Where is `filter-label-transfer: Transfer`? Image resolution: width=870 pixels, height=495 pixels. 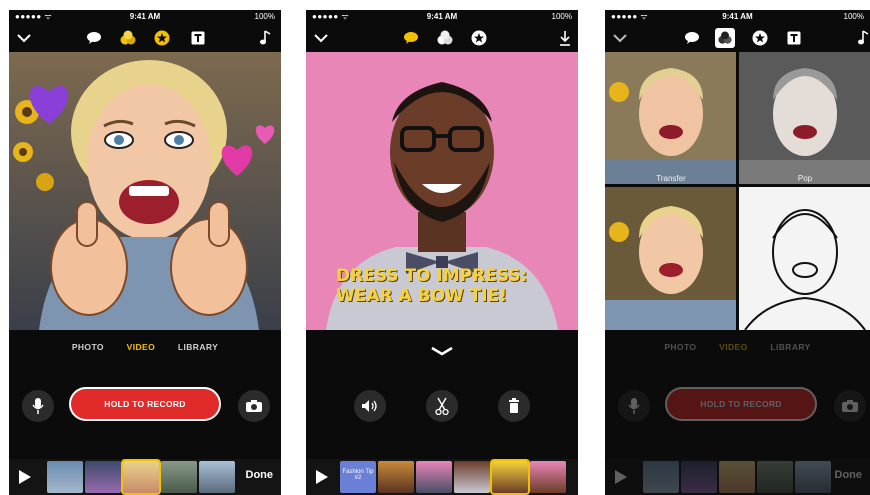 filter-label-transfer: Transfer is located at coordinates (671, 178).